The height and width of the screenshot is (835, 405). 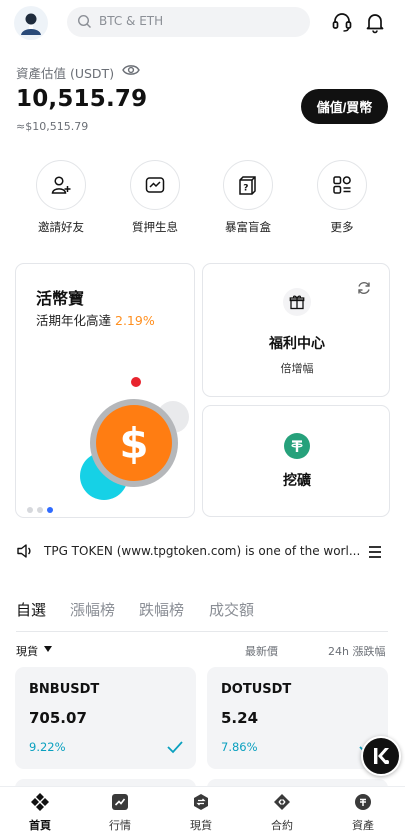 I want to click on carousel-dots, so click(x=42, y=507).